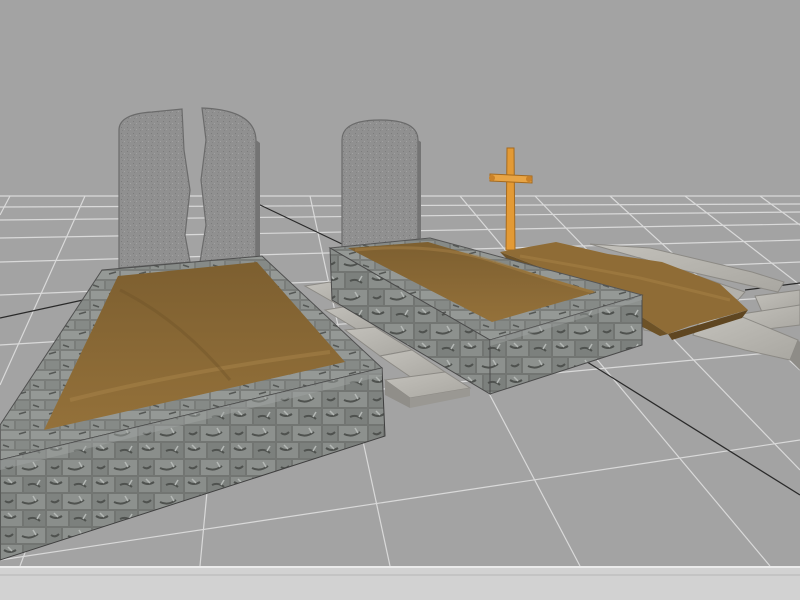 The image size is (800, 600). Describe the element at coordinates (381, 184) in the screenshot. I see `round-headstone` at that location.